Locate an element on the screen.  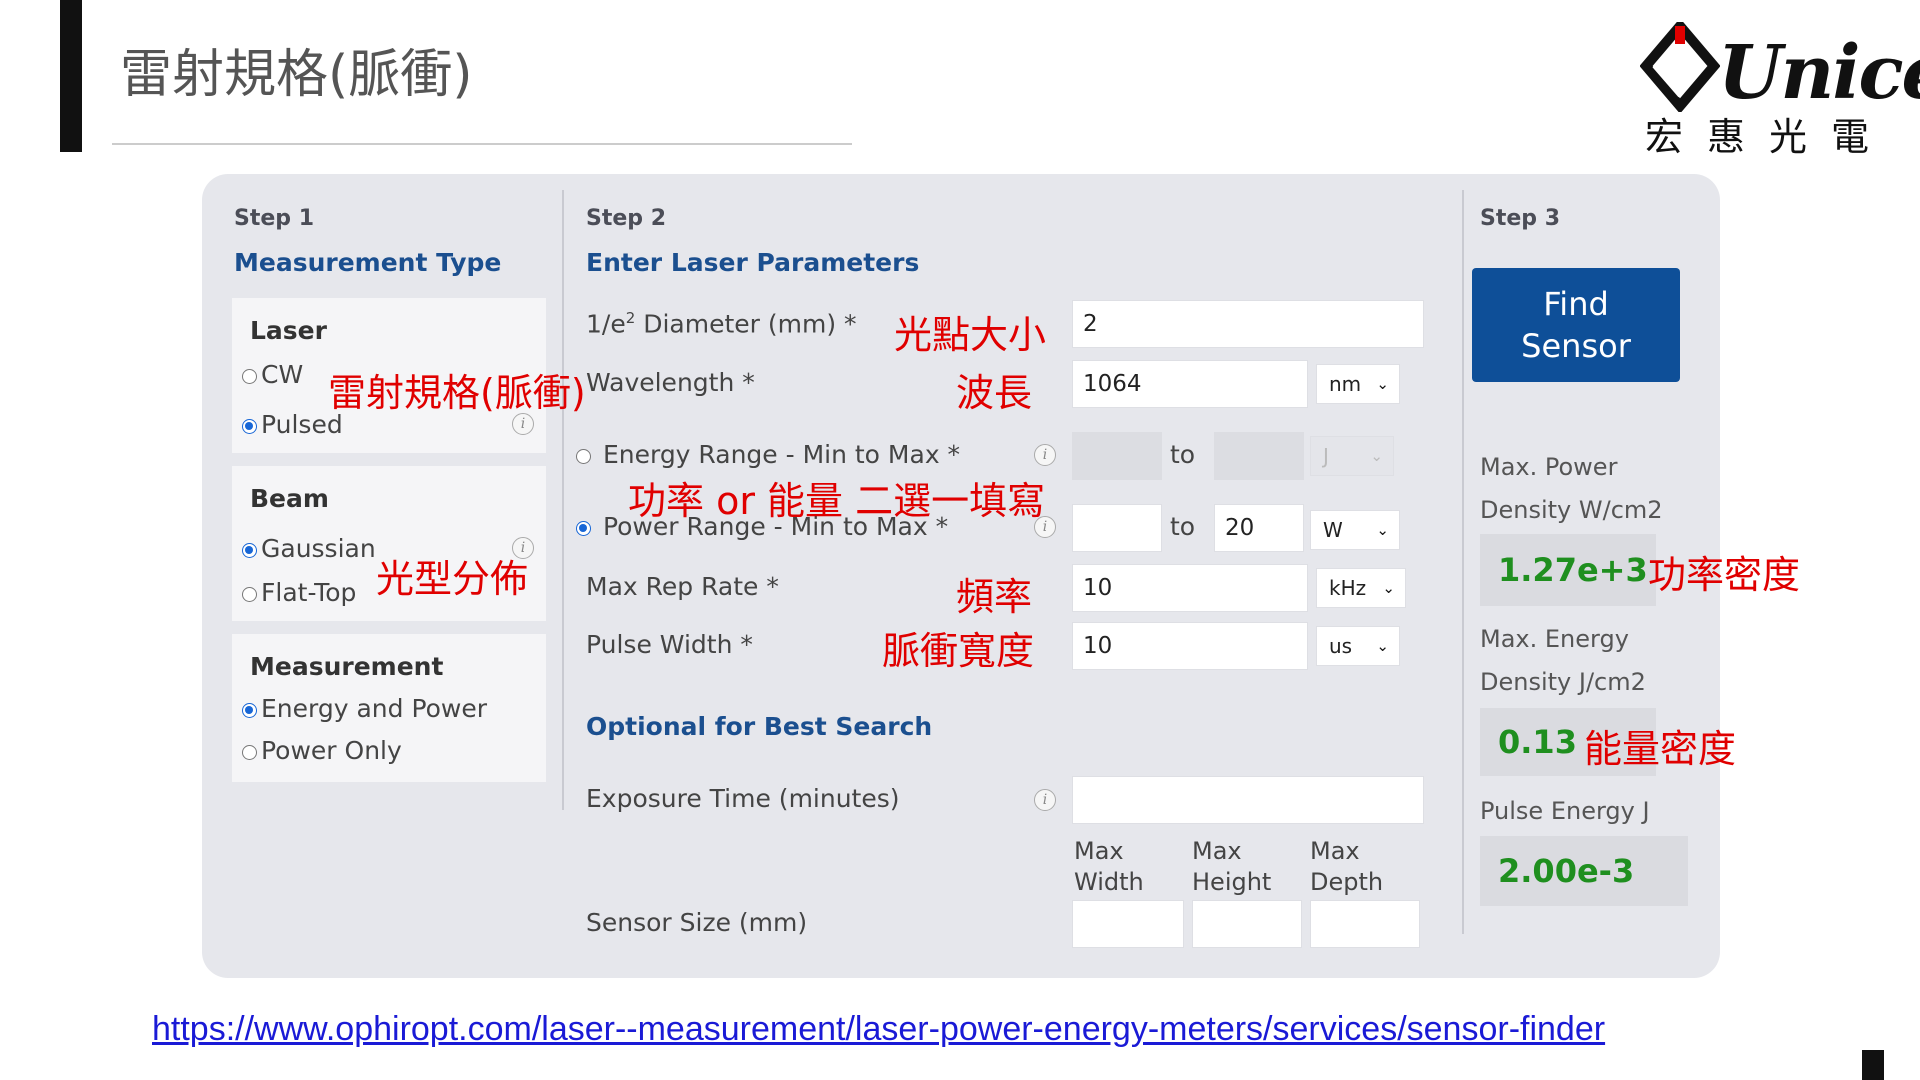
radio-power-only-indicator is located at coordinates (249, 752).